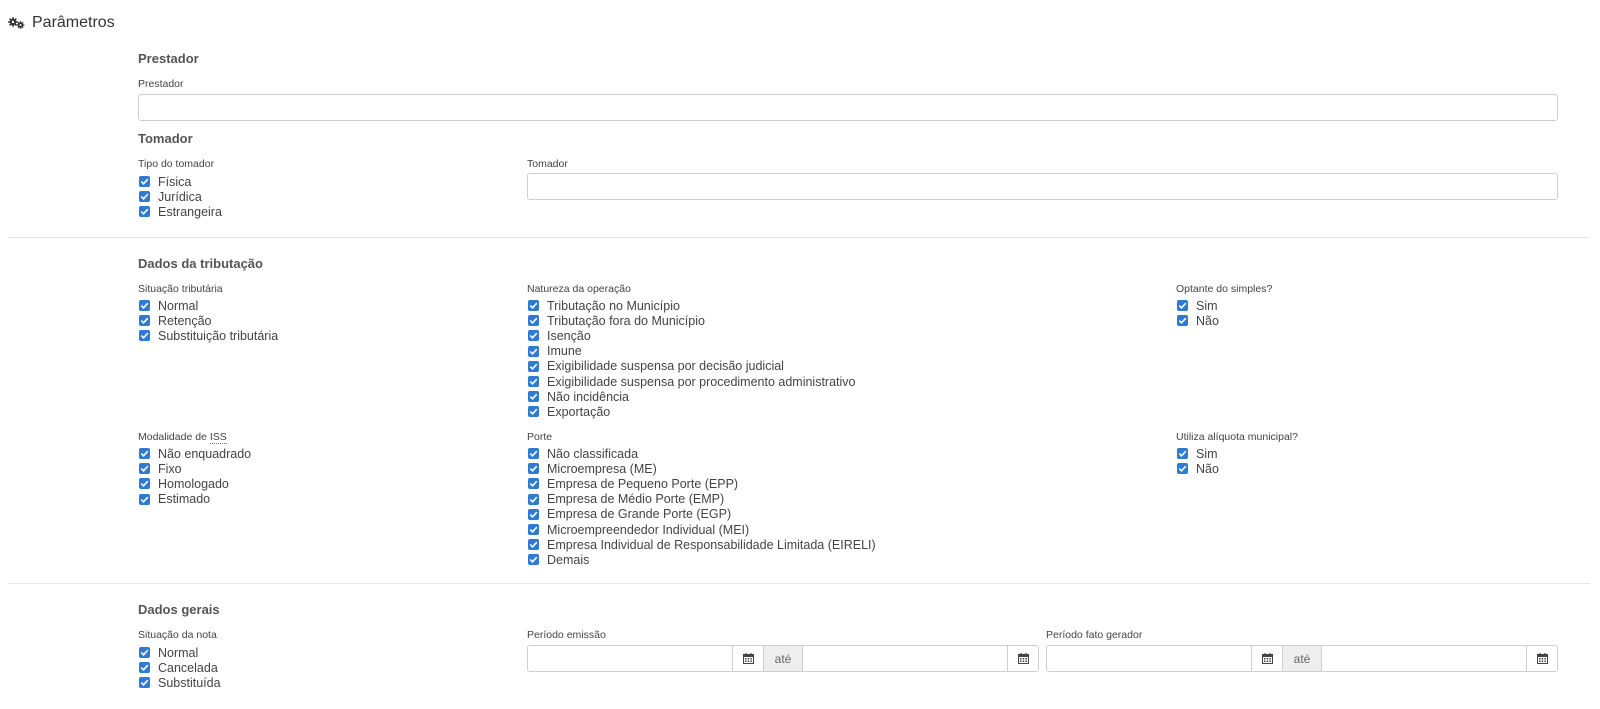  Describe the element at coordinates (568, 559) in the screenshot. I see `checkbox-label: Demais` at that location.